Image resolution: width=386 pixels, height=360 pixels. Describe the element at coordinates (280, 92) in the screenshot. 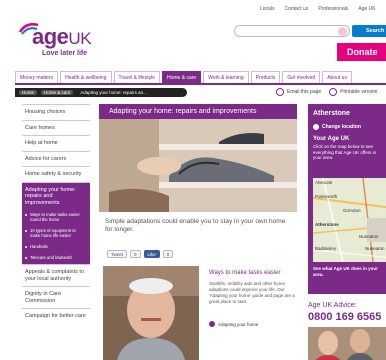

I see `email-icon` at that location.